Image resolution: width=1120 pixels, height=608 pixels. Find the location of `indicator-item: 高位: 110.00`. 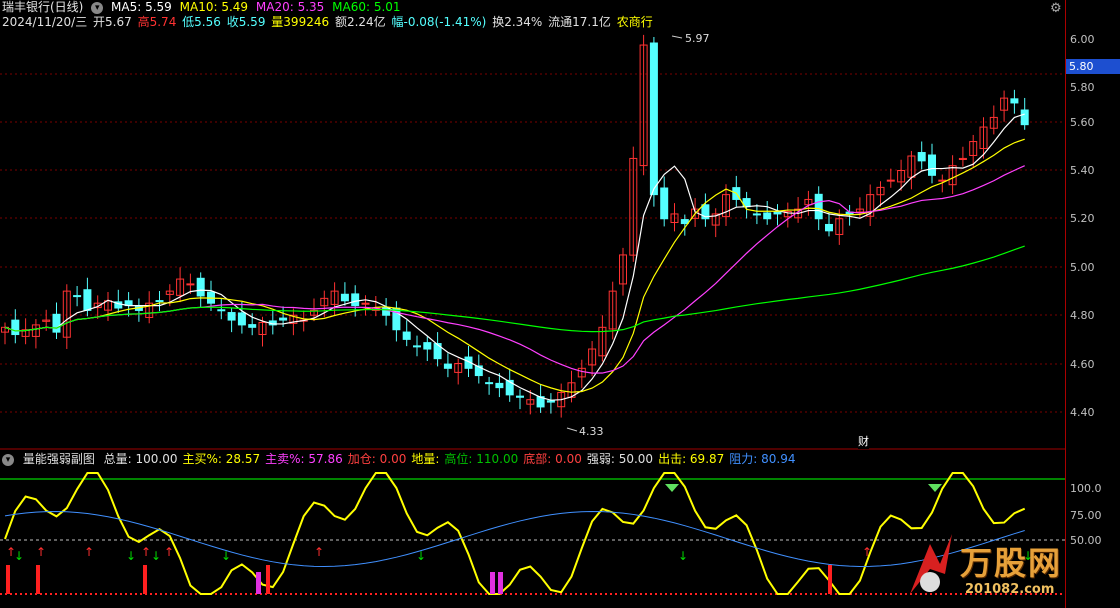

indicator-item: 高位: 110.00 is located at coordinates (481, 459).